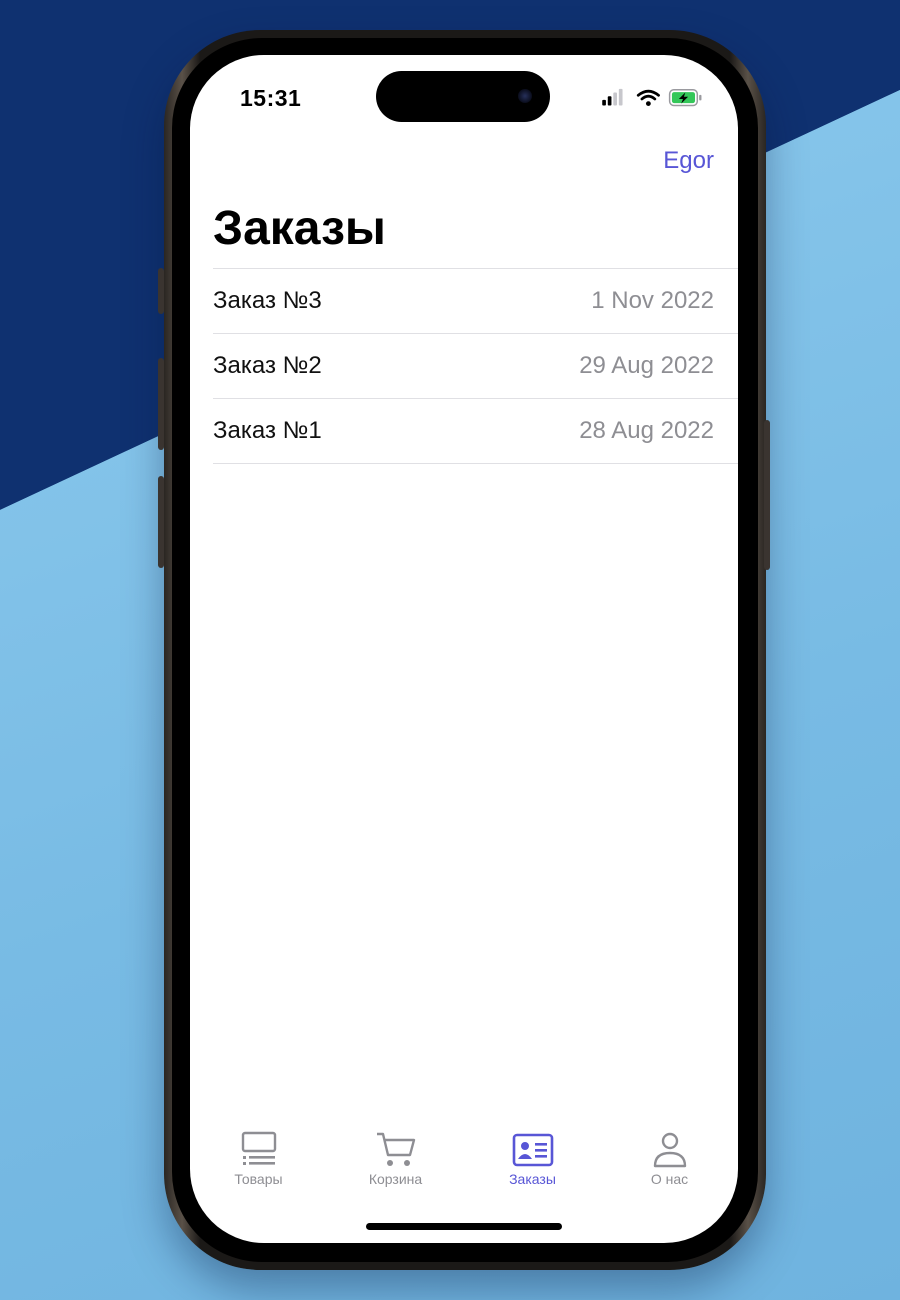 The image size is (900, 1300). I want to click on volume-up-button, so click(161, 404).